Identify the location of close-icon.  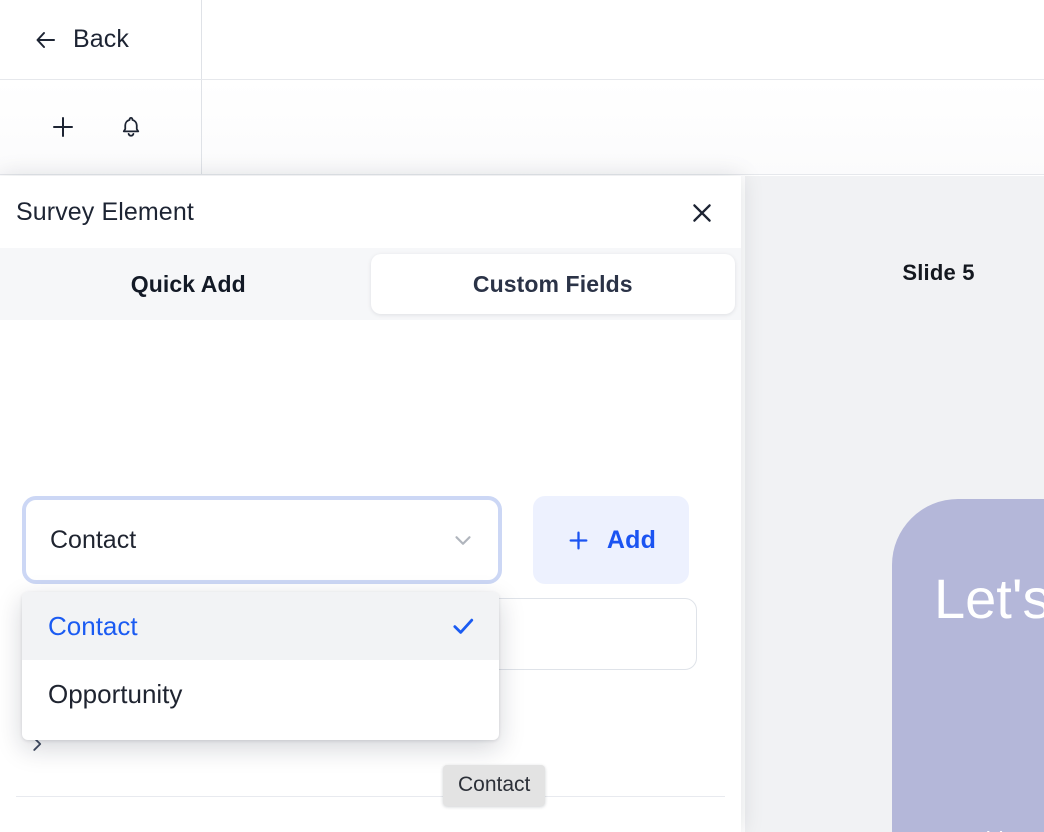
(702, 213).